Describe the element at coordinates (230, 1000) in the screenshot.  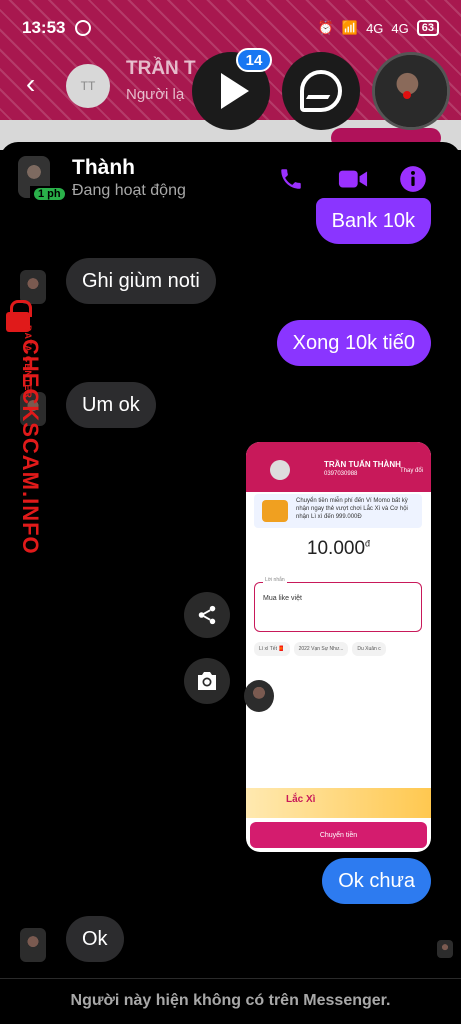
I see `unavailable-notice: Người này hiện không có trên Messenger.` at that location.